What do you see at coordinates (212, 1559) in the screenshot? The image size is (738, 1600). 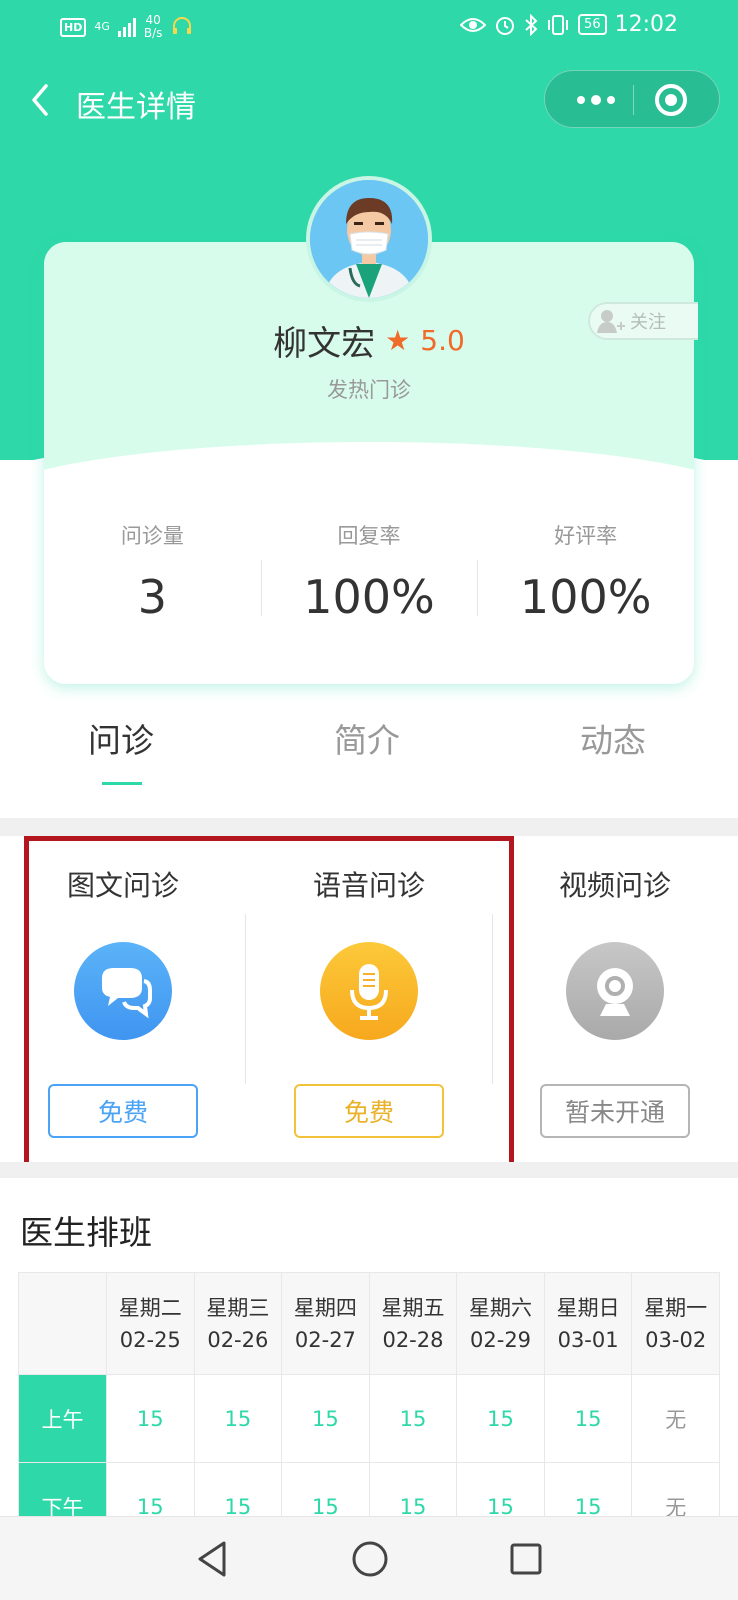 I see `back-triangle-icon` at bounding box center [212, 1559].